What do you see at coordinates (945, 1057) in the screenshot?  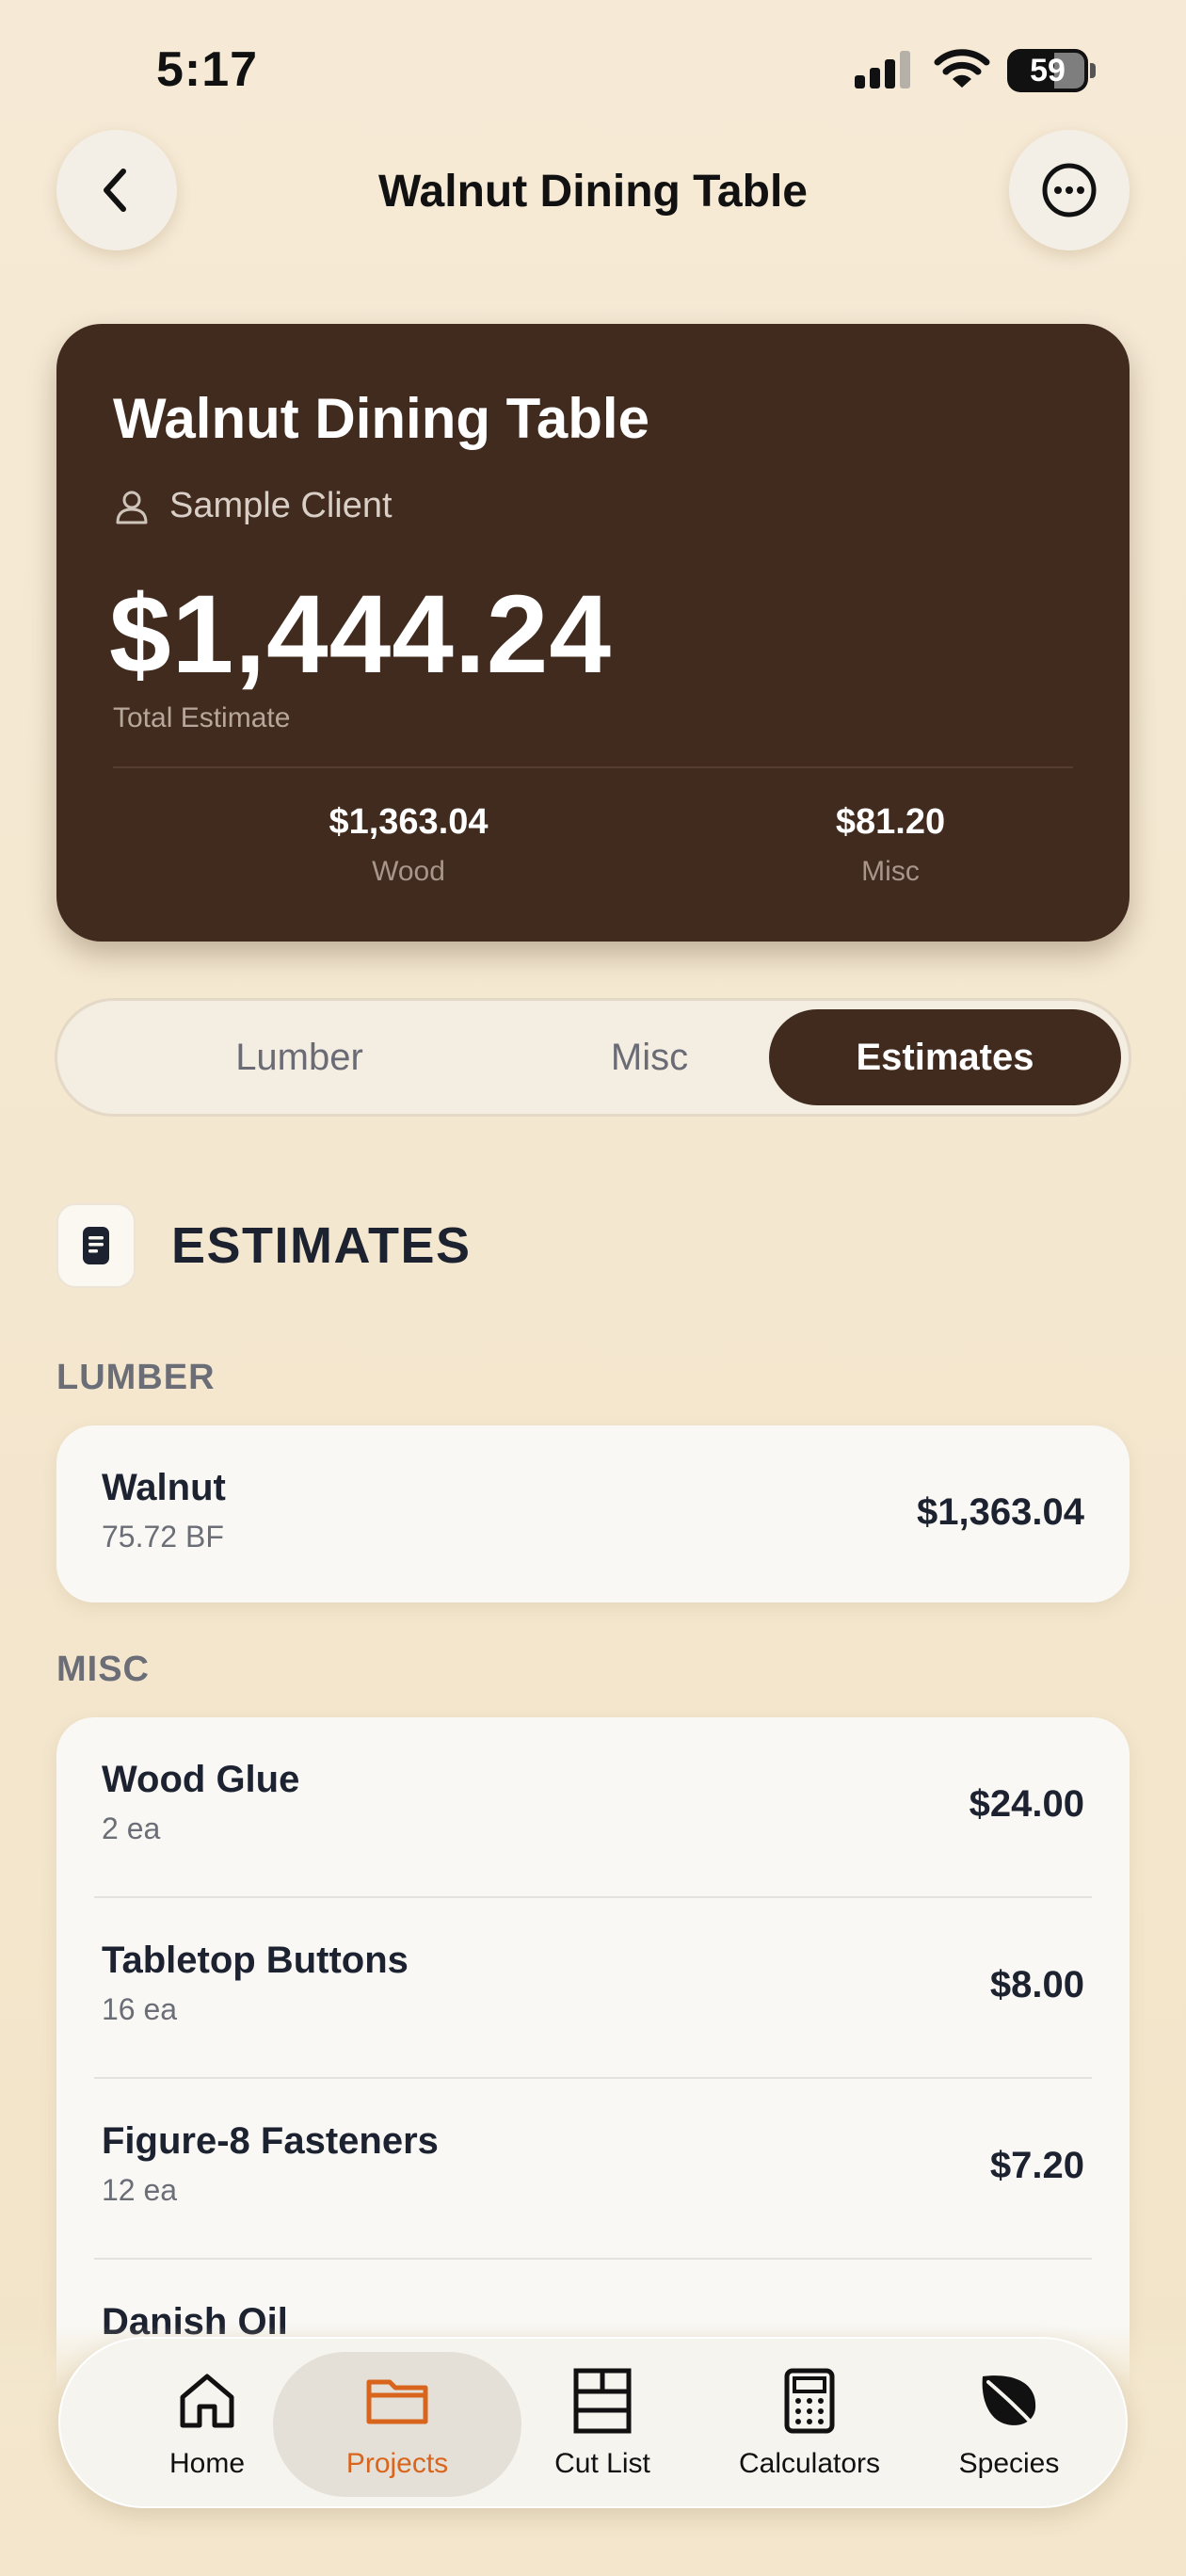 I see `tab-estimates: Estimates` at bounding box center [945, 1057].